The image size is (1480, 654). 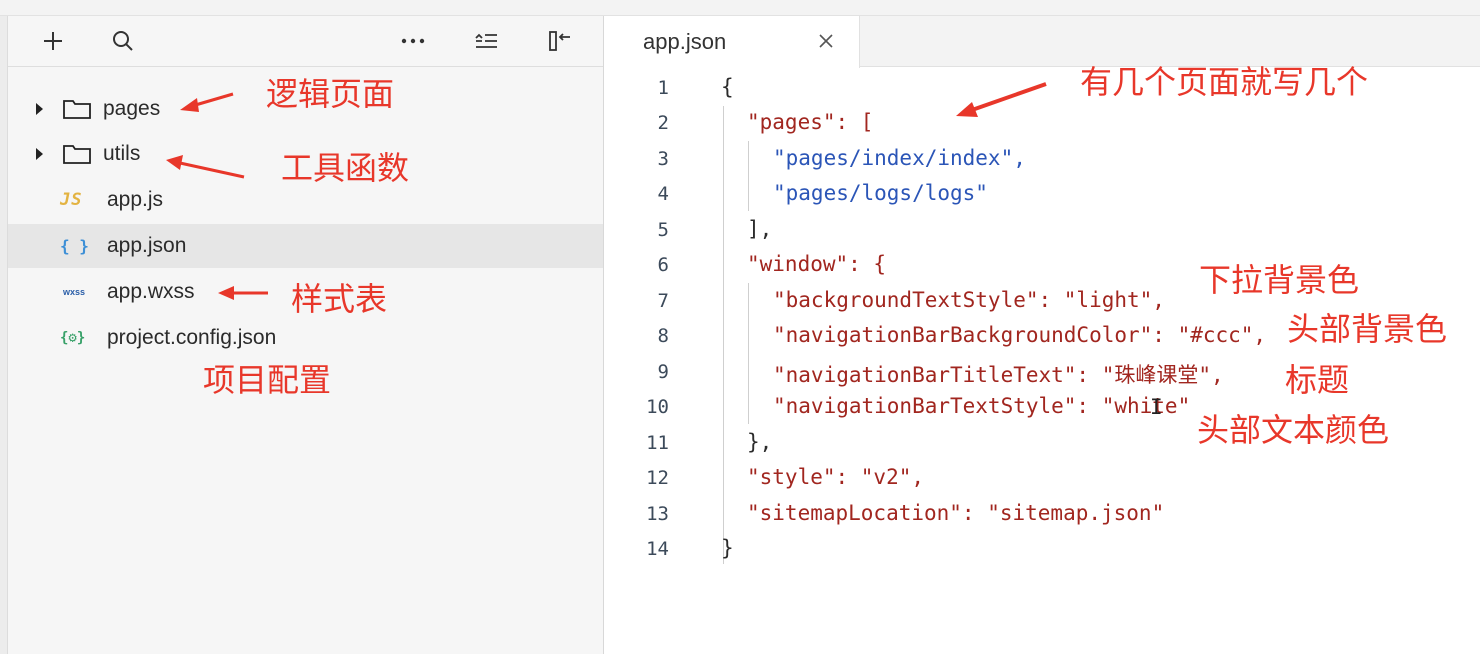 I want to click on code-text: "style": "v2",, so click(x=836, y=477).